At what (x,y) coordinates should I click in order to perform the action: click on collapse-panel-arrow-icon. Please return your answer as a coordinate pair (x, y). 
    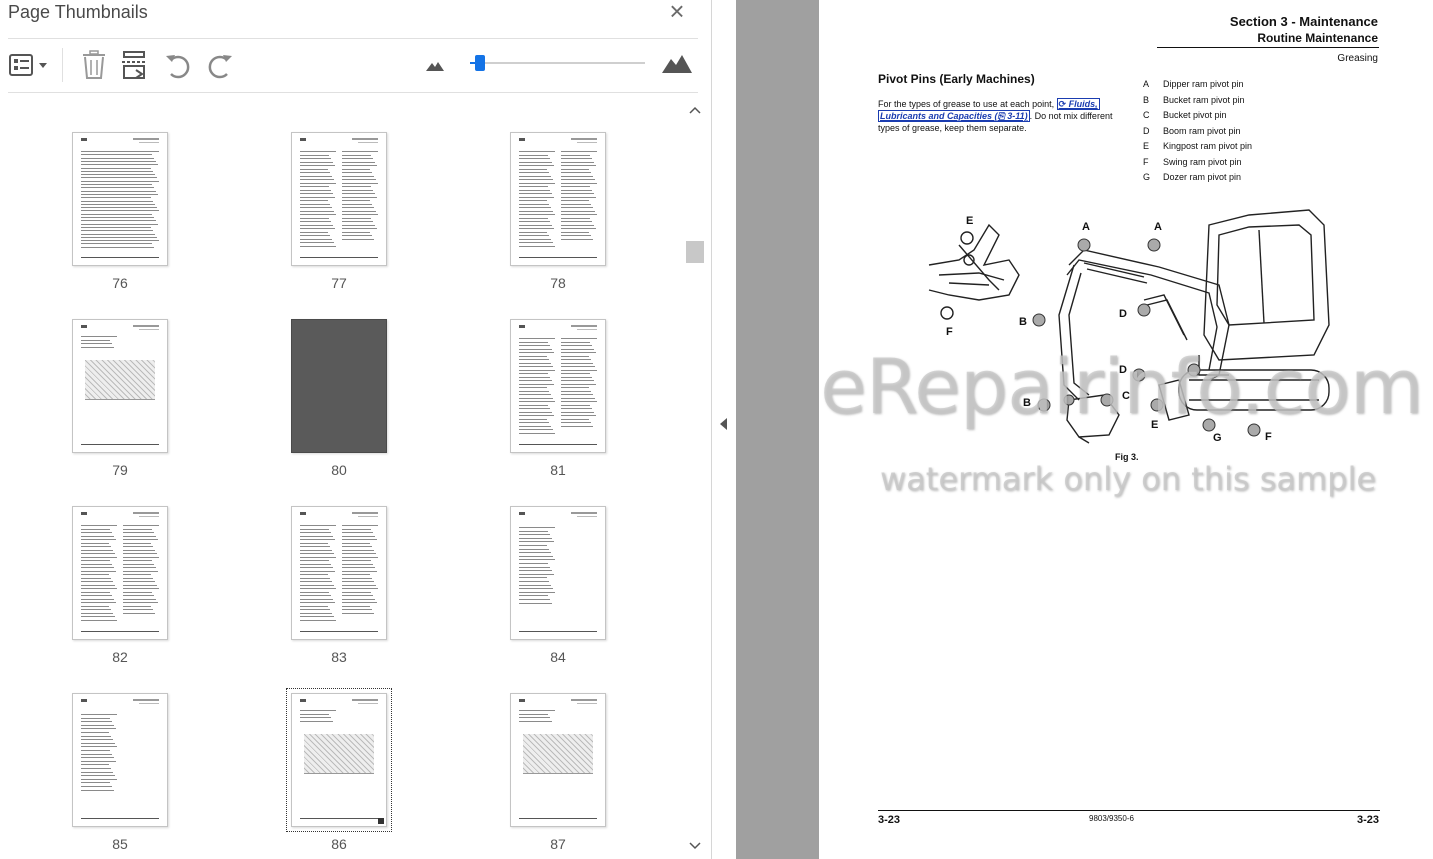
    Looking at the image, I should click on (723, 424).